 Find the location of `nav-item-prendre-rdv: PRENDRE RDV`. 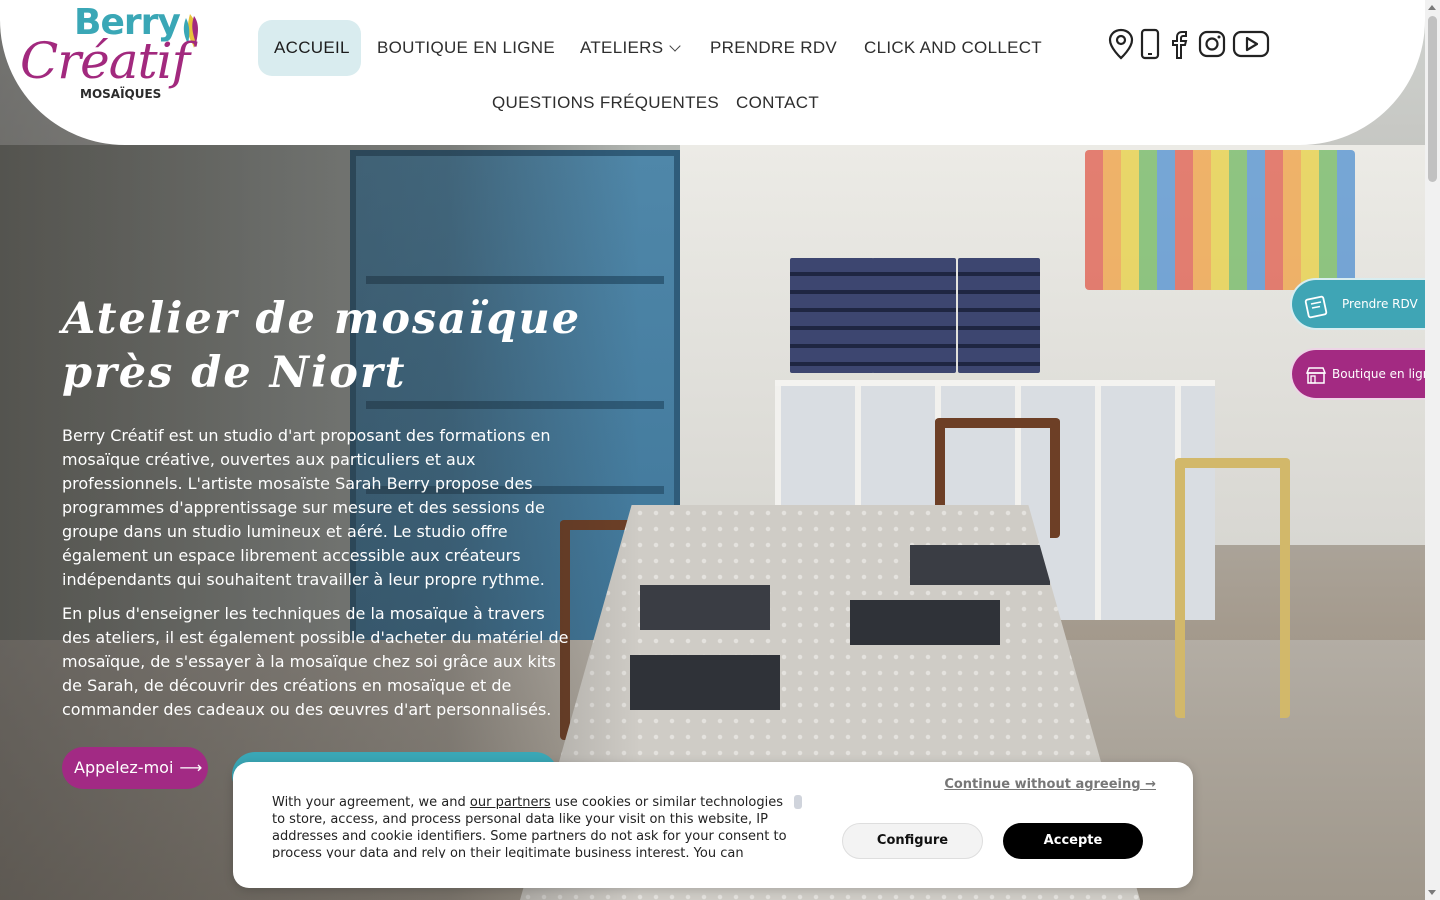

nav-item-prendre-rdv: PRENDRE RDV is located at coordinates (773, 48).